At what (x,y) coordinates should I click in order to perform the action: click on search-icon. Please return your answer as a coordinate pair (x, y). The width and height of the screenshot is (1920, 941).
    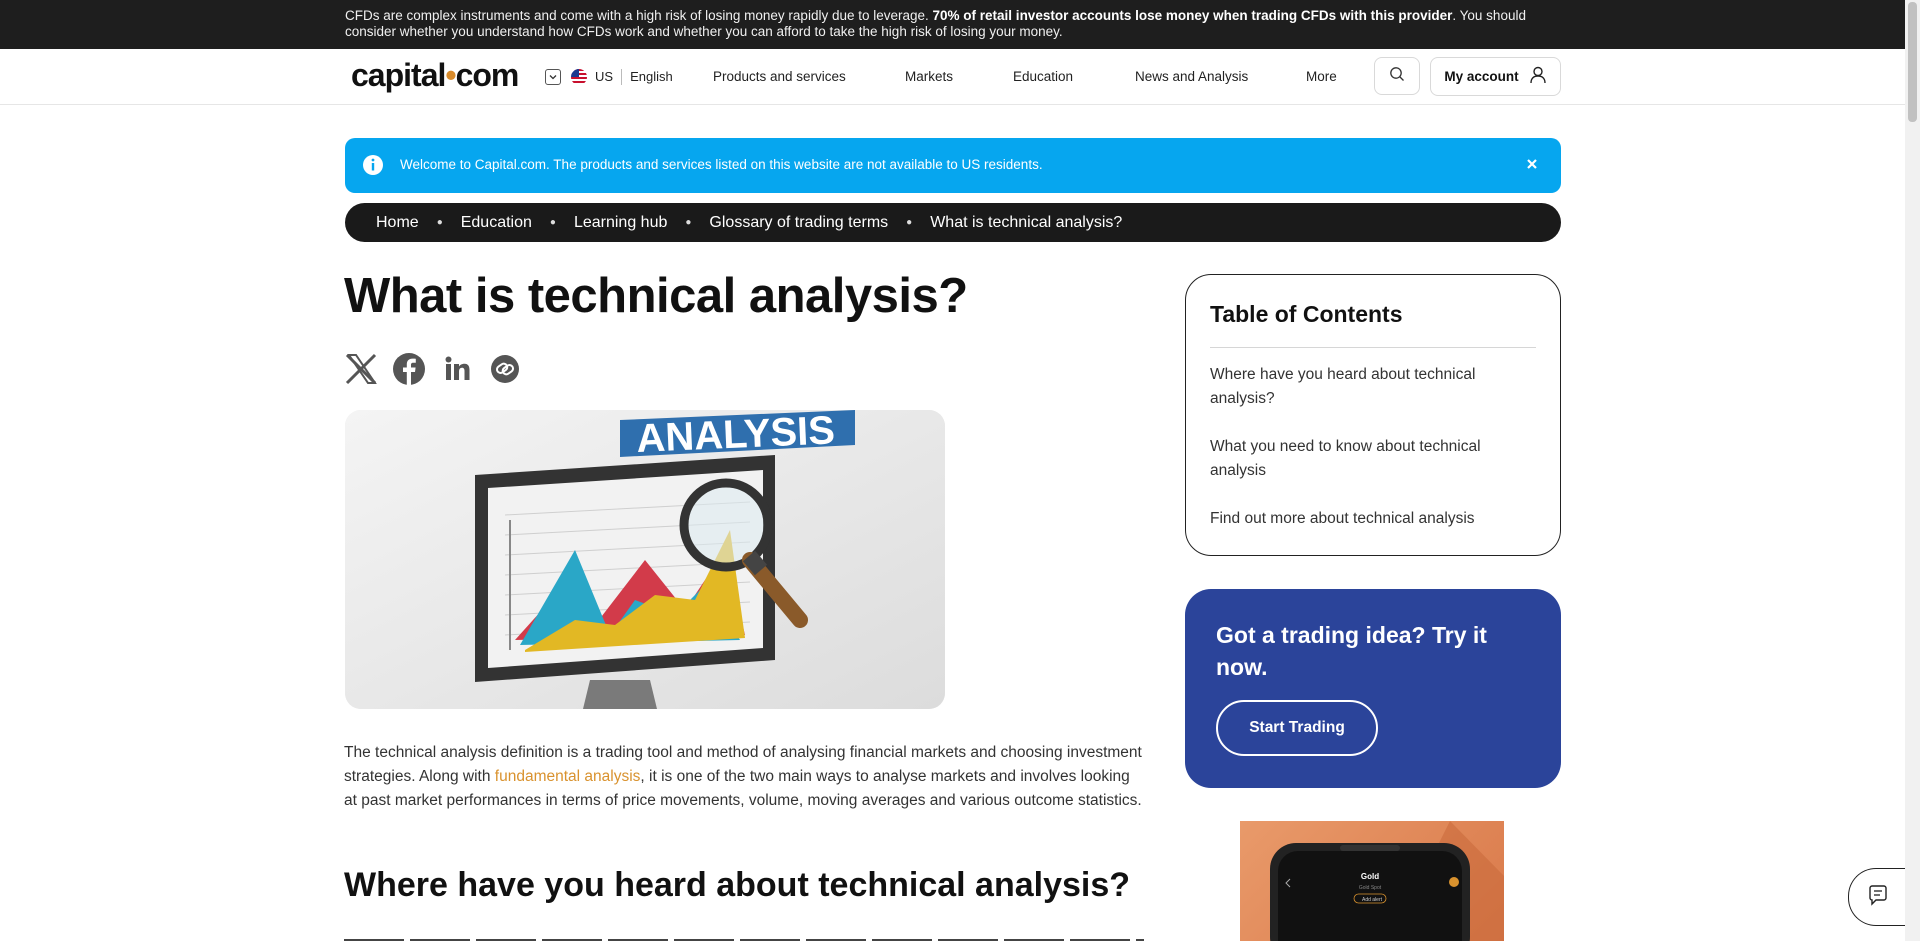
    Looking at the image, I should click on (1397, 76).